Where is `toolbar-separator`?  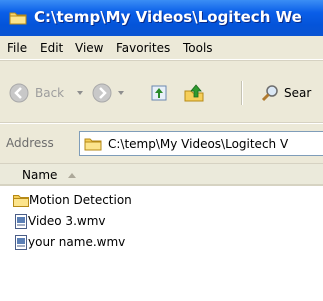 toolbar-separator is located at coordinates (242, 93).